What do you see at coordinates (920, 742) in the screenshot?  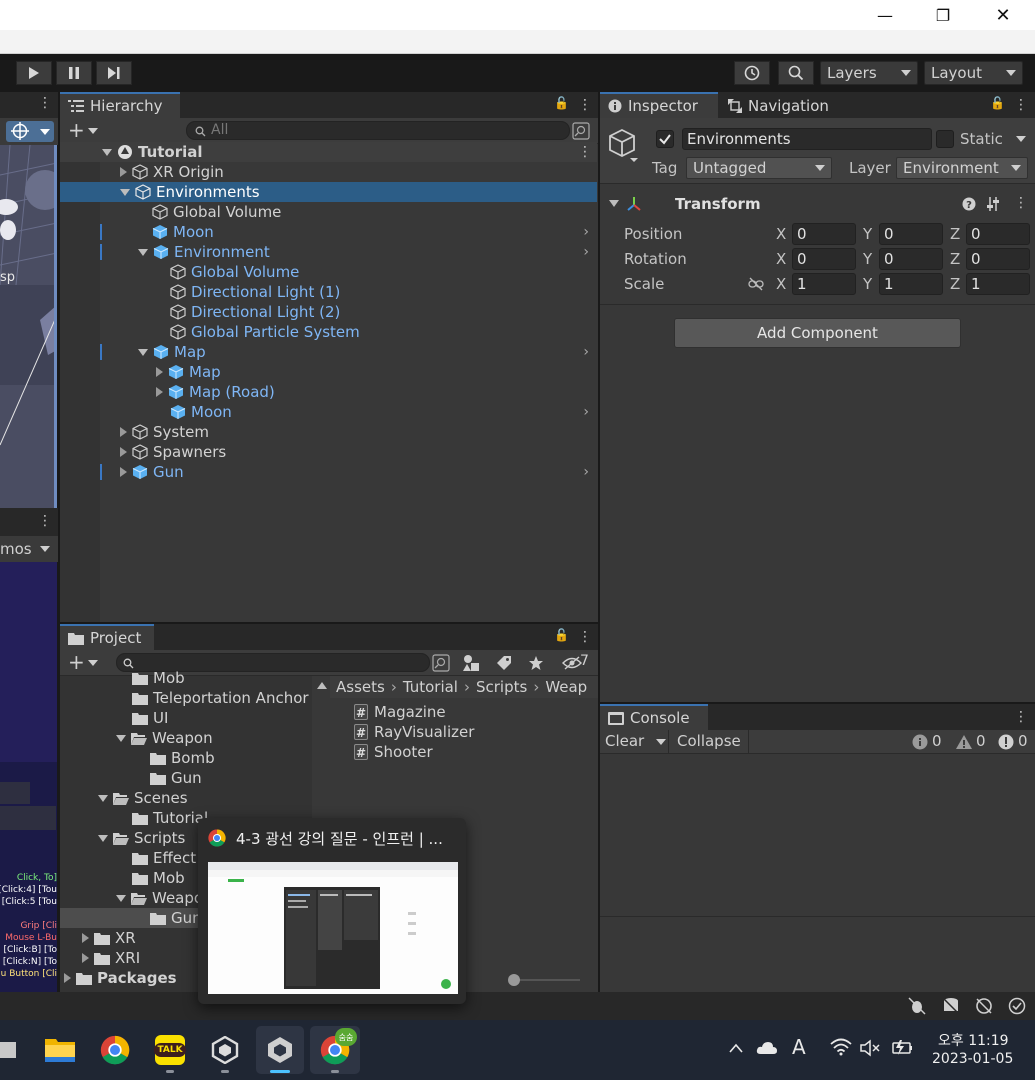 I see `info-log-icon` at bounding box center [920, 742].